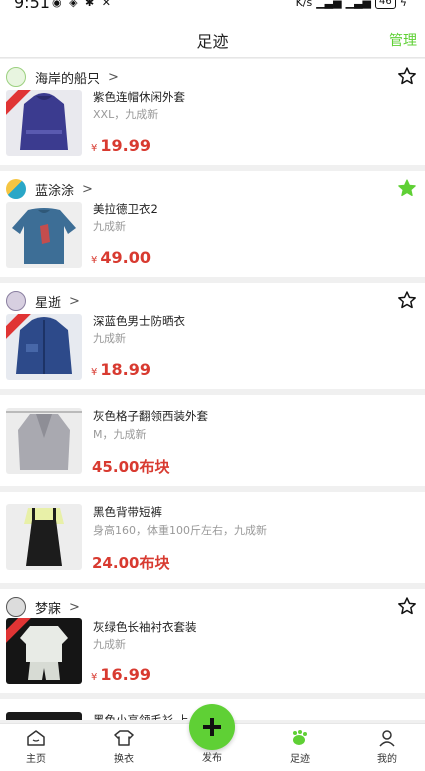 This screenshot has width=425, height=771. Describe the element at coordinates (32, 6) in the screenshot. I see `status-time: 9:51` at that location.